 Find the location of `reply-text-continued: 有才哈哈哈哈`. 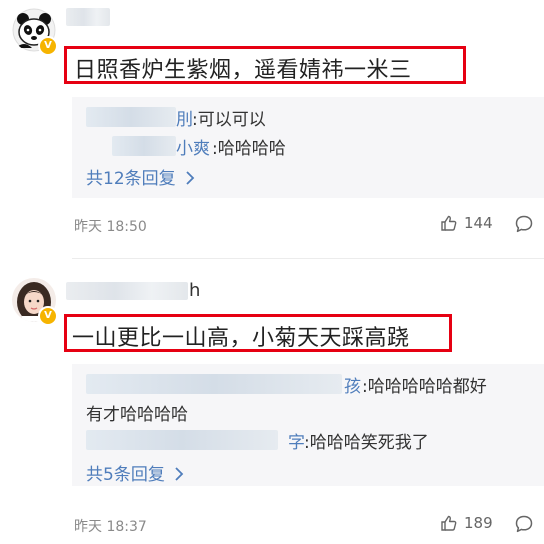

reply-text-continued: 有才哈哈哈哈 is located at coordinates (137, 415).